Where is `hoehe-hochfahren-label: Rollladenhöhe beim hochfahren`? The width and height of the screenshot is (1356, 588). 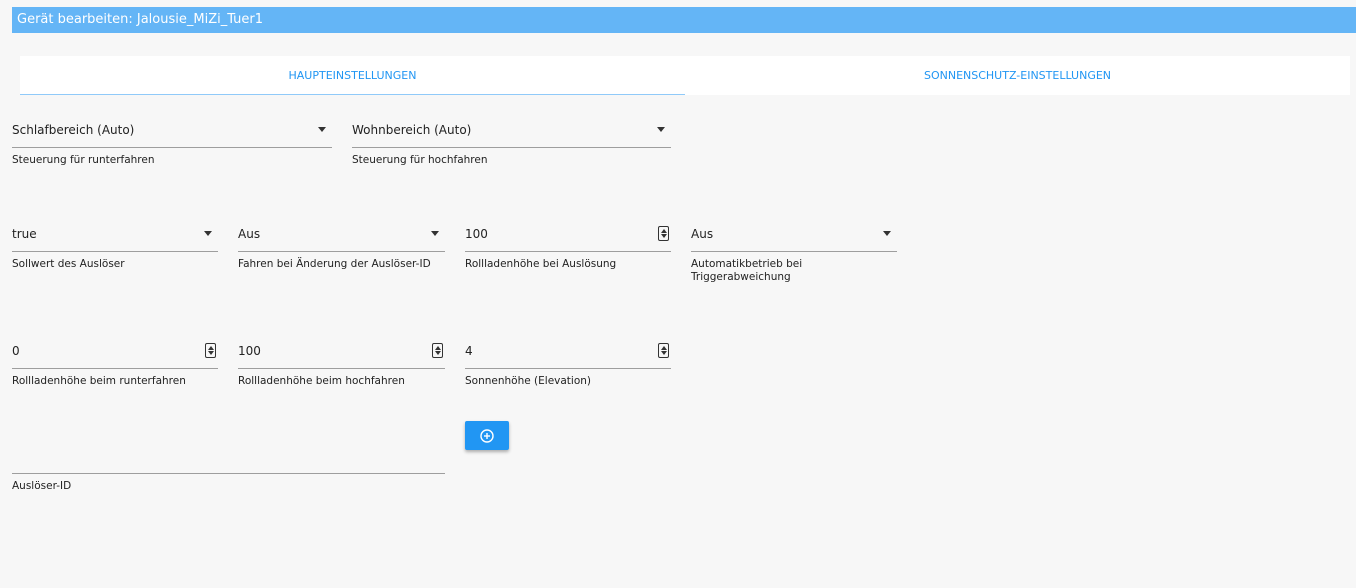
hoehe-hochfahren-label: Rollladenhöhe beim hochfahren is located at coordinates (321, 381).